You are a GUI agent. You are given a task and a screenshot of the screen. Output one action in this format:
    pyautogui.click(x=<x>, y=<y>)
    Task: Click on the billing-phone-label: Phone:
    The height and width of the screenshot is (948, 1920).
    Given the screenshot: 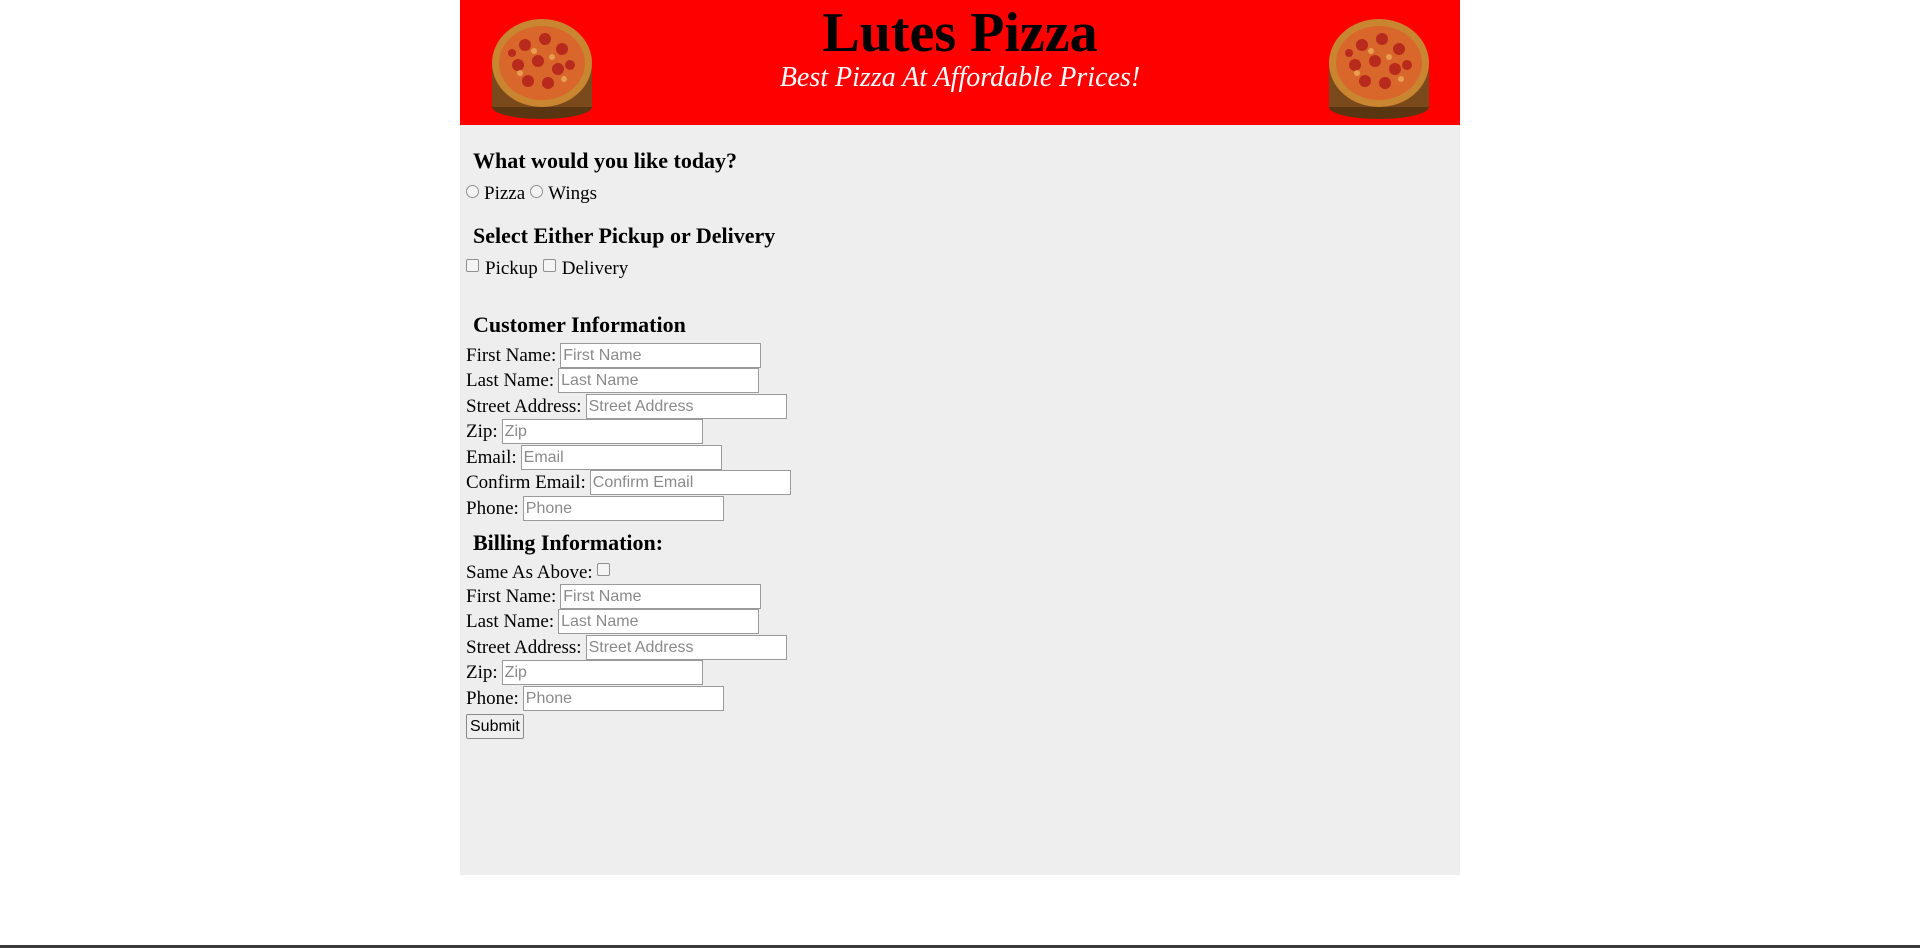 What is the action you would take?
    pyautogui.click(x=492, y=698)
    